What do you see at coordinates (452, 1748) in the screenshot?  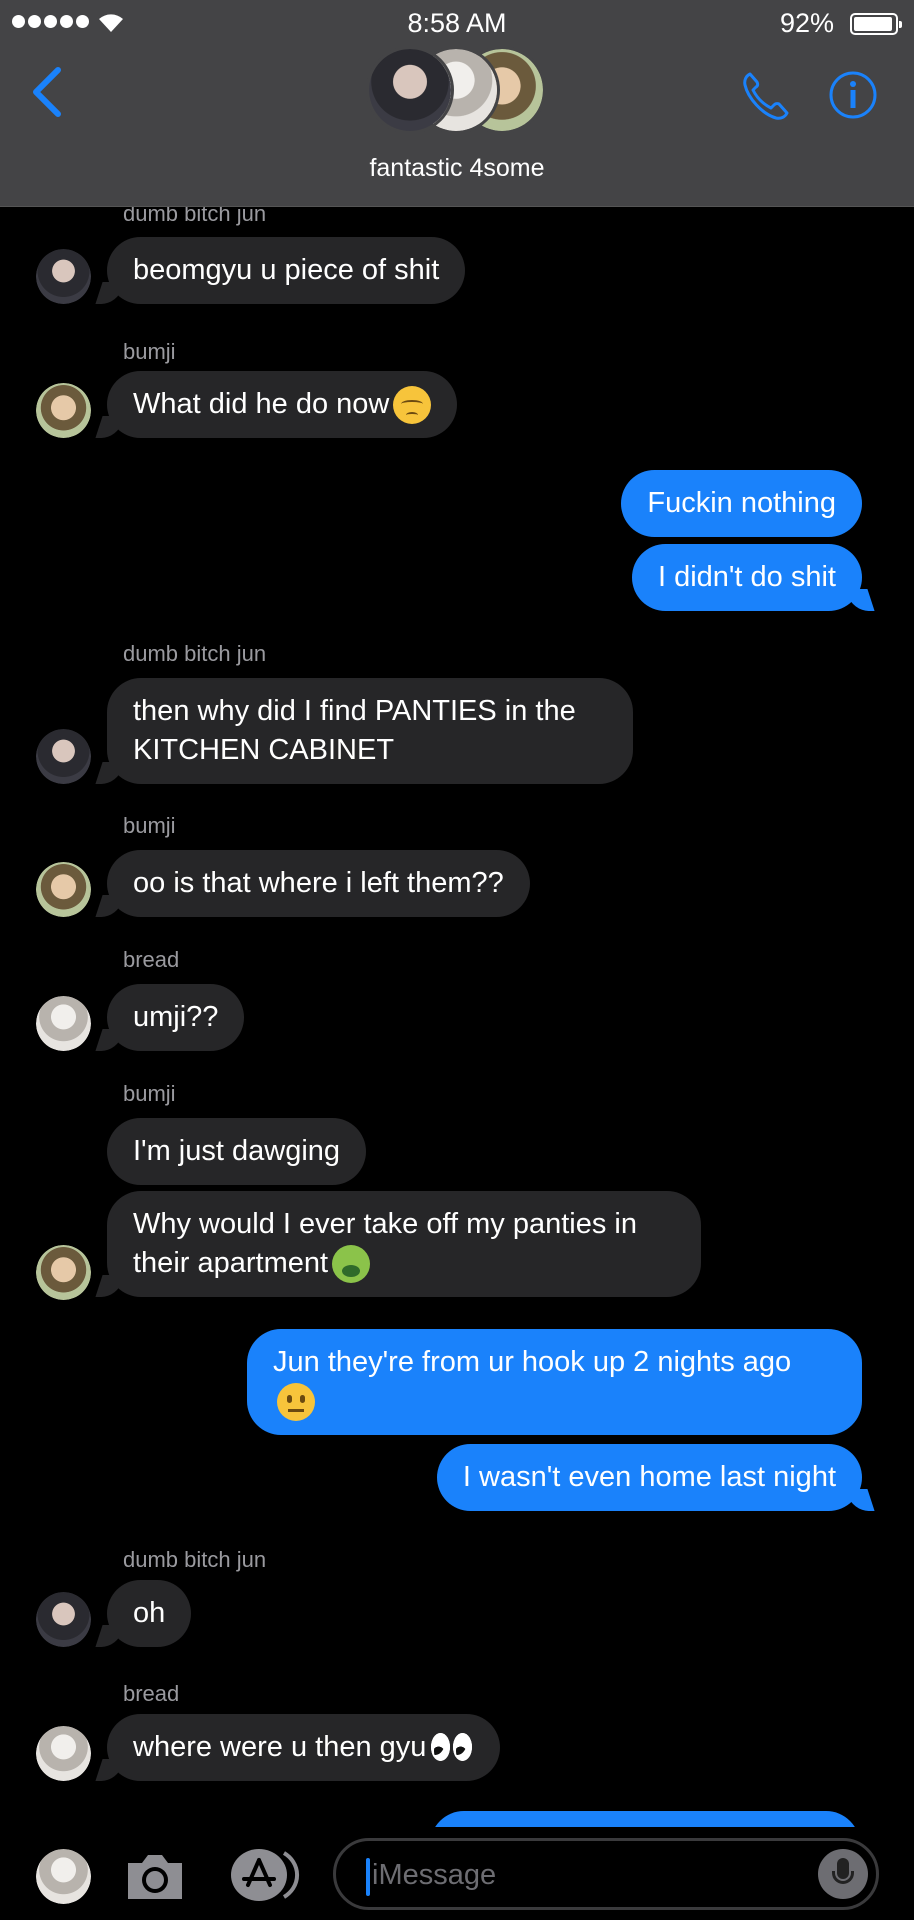 I see `eyes-icon` at bounding box center [452, 1748].